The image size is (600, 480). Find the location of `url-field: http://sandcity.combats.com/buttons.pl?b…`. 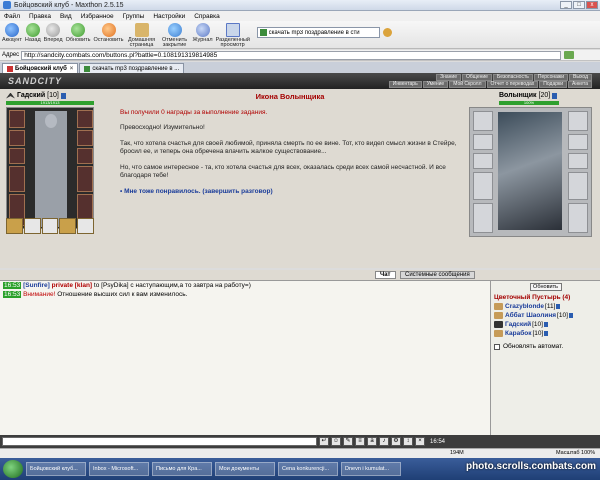

url-field: http://sandcity.combats.com/buttons.pl?b… is located at coordinates (291, 55).